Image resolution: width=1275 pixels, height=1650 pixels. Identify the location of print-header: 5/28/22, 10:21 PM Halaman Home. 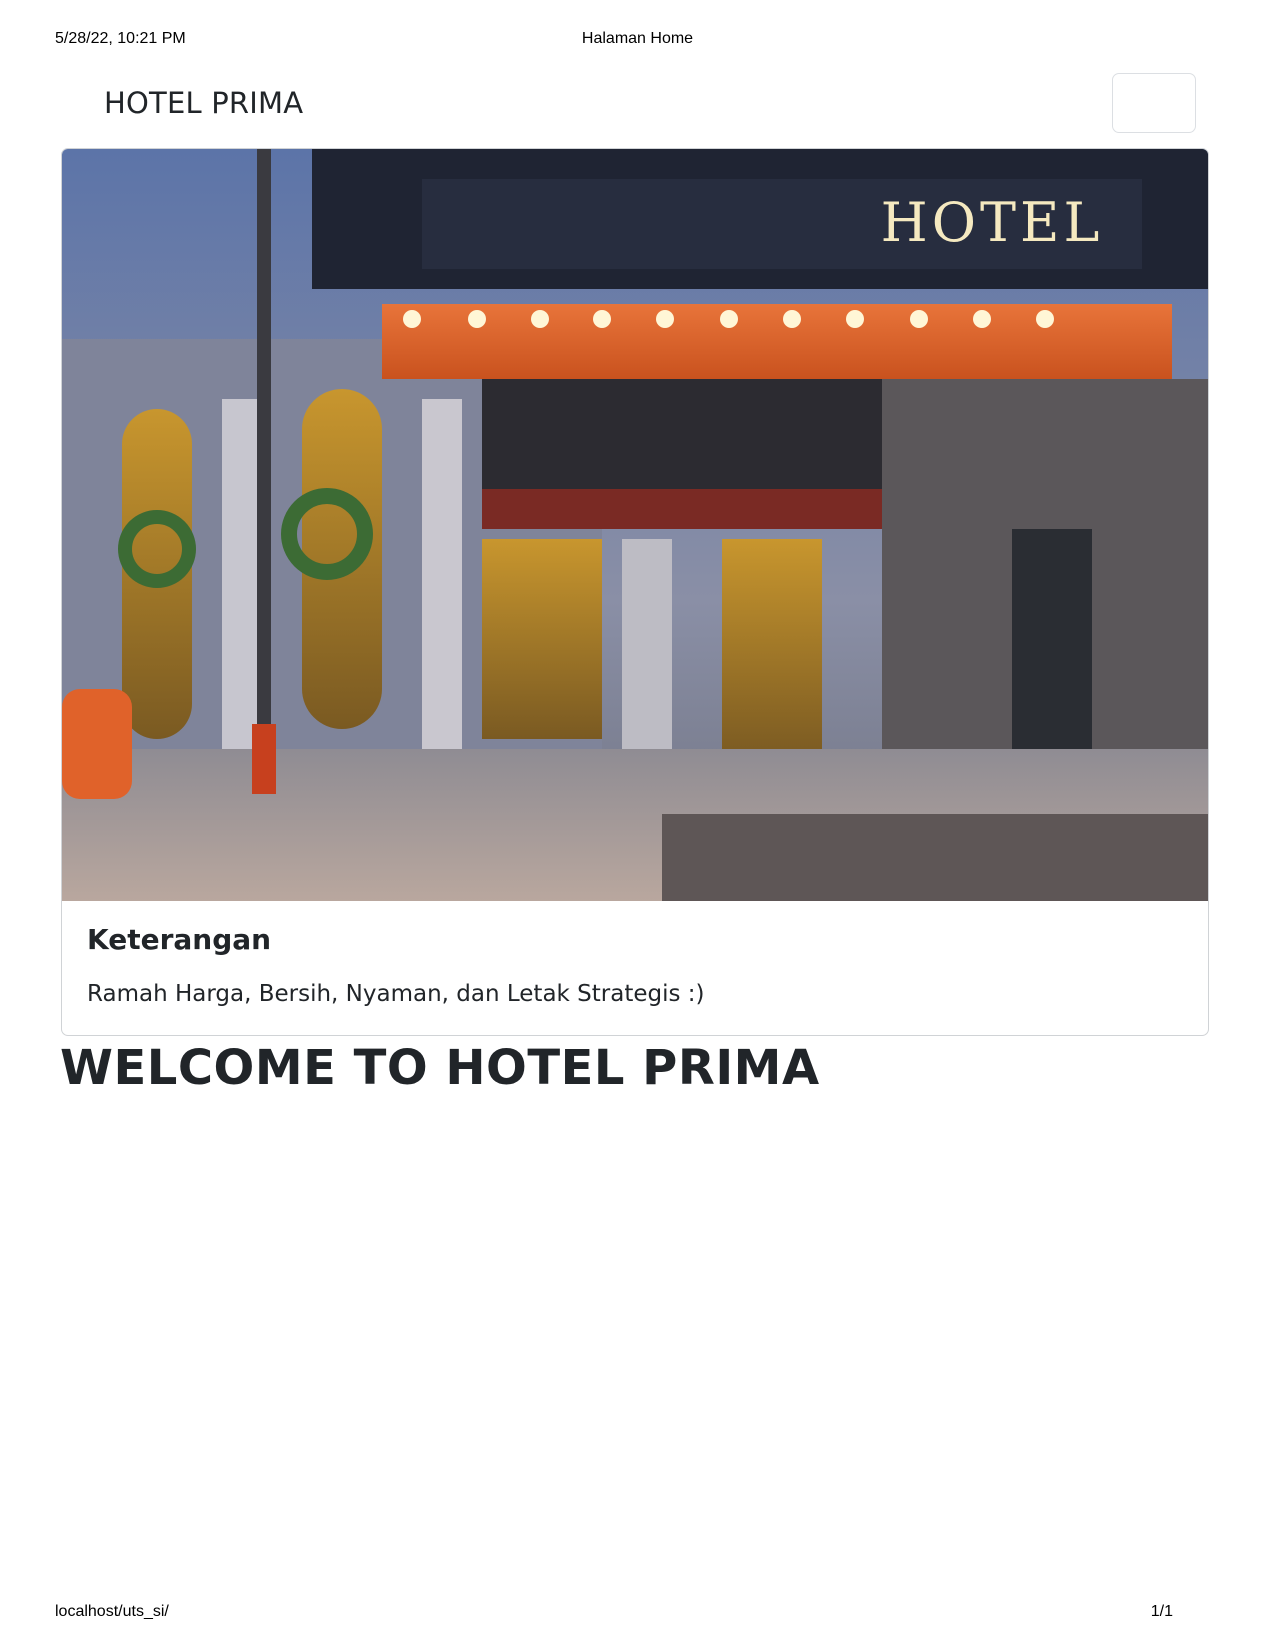
(637, 42).